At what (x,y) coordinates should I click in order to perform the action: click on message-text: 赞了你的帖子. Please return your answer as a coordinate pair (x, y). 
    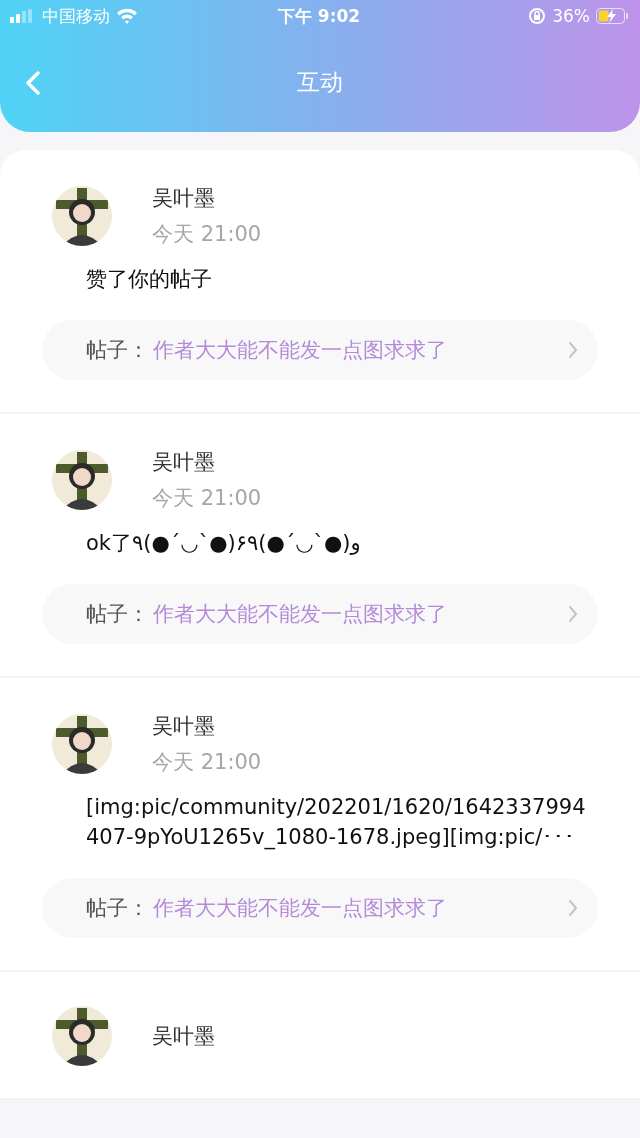
    Looking at the image, I should click on (149, 279).